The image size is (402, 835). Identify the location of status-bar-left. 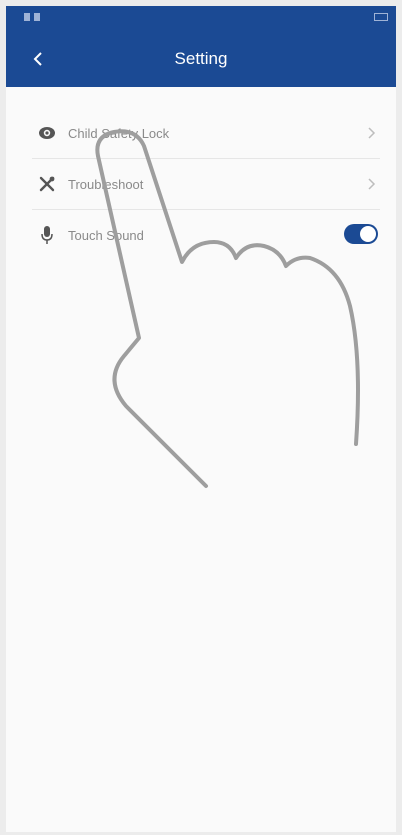
(32, 17).